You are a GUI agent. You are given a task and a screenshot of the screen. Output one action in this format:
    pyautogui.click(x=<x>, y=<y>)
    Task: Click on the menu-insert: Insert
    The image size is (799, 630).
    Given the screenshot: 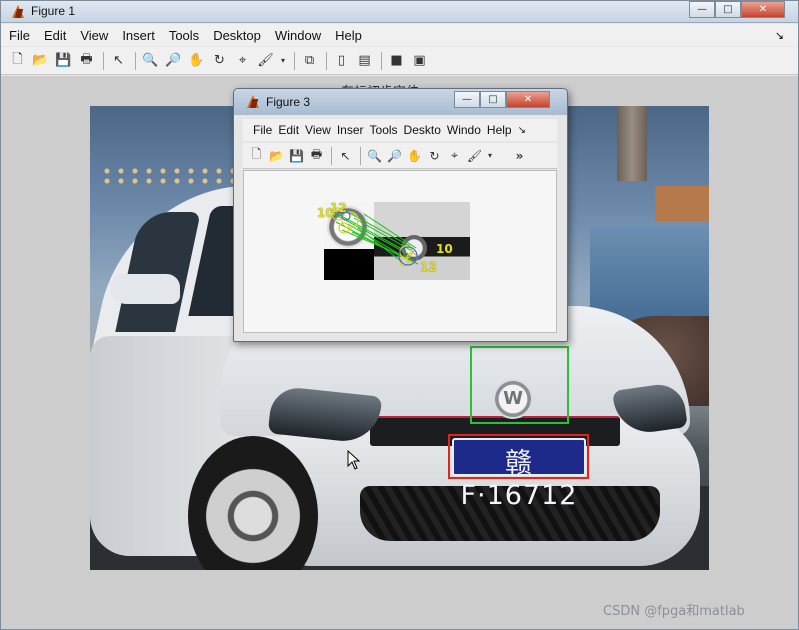 What is the action you would take?
    pyautogui.click(x=138, y=35)
    